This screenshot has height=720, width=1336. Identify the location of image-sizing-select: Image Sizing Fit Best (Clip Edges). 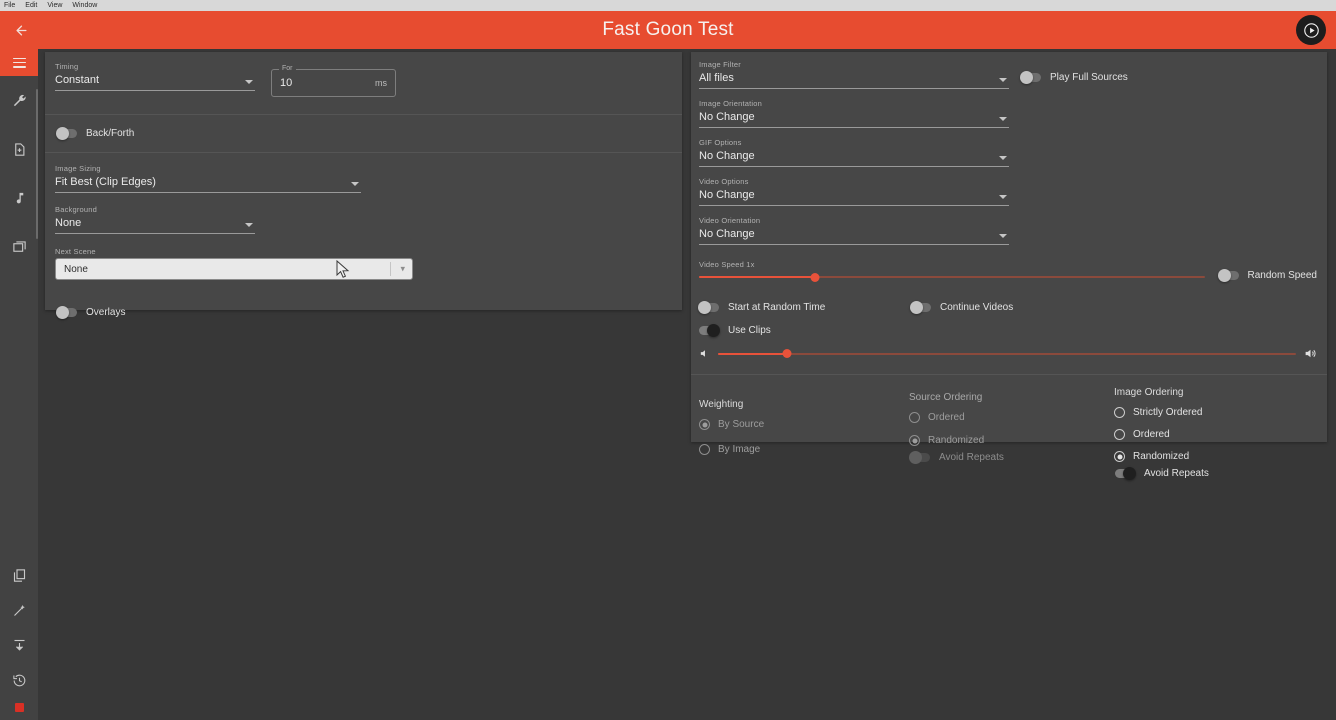
(208, 178).